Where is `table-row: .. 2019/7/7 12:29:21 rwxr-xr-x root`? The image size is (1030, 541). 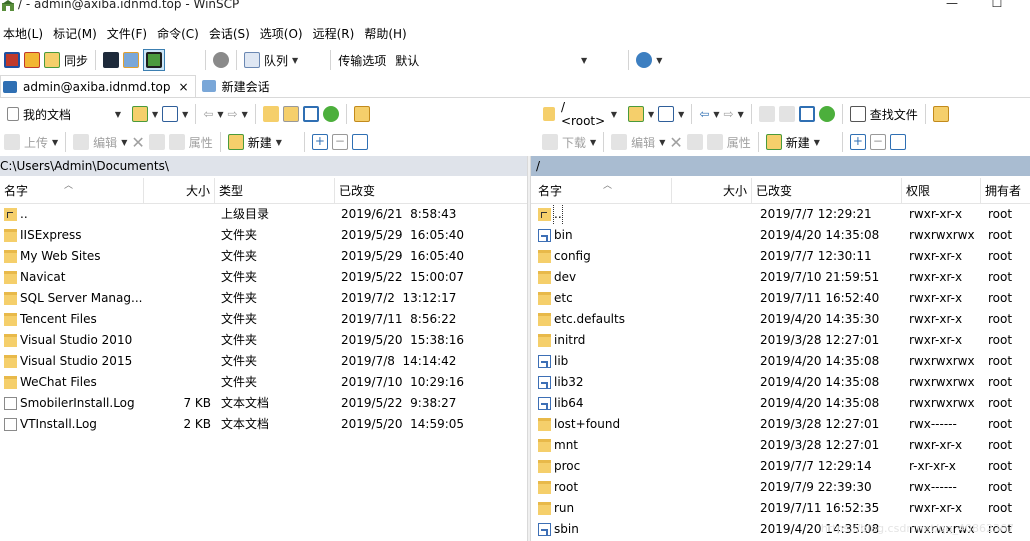
table-row: .. 2019/7/7 12:29:21 rwxr-xr-x root is located at coordinates (780, 214).